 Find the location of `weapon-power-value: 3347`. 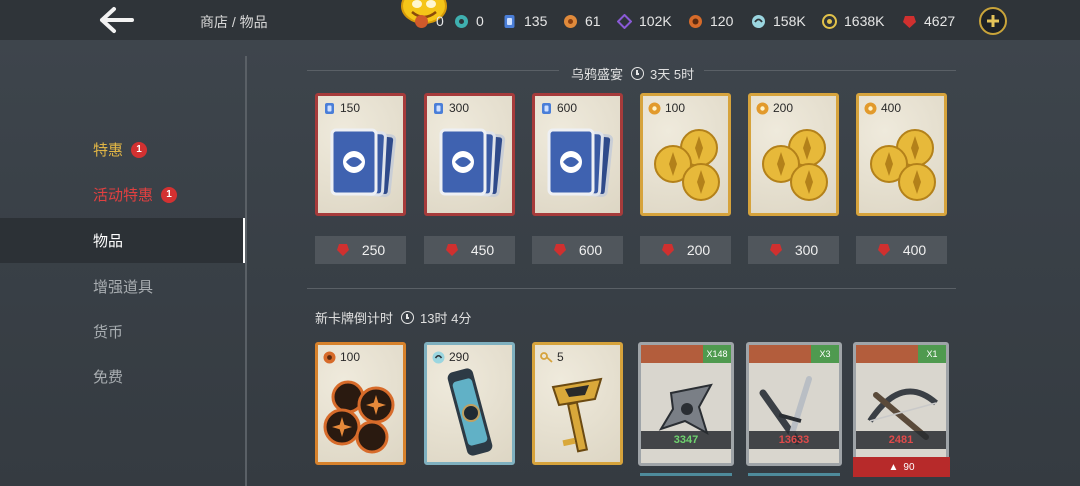

weapon-power-value: 3347 is located at coordinates (686, 440).